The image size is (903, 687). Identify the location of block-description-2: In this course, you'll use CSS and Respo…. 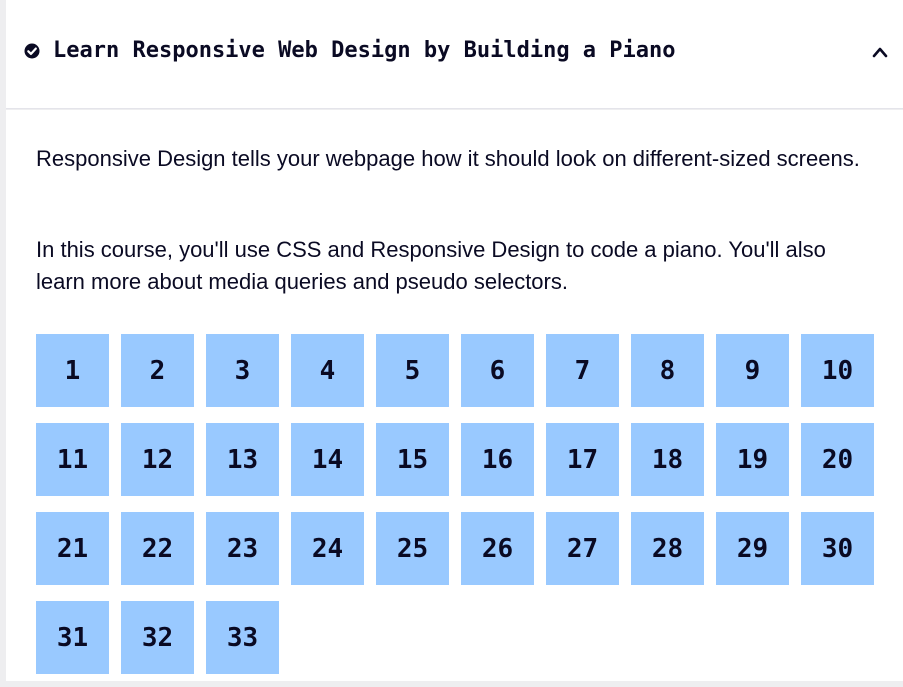
(431, 265).